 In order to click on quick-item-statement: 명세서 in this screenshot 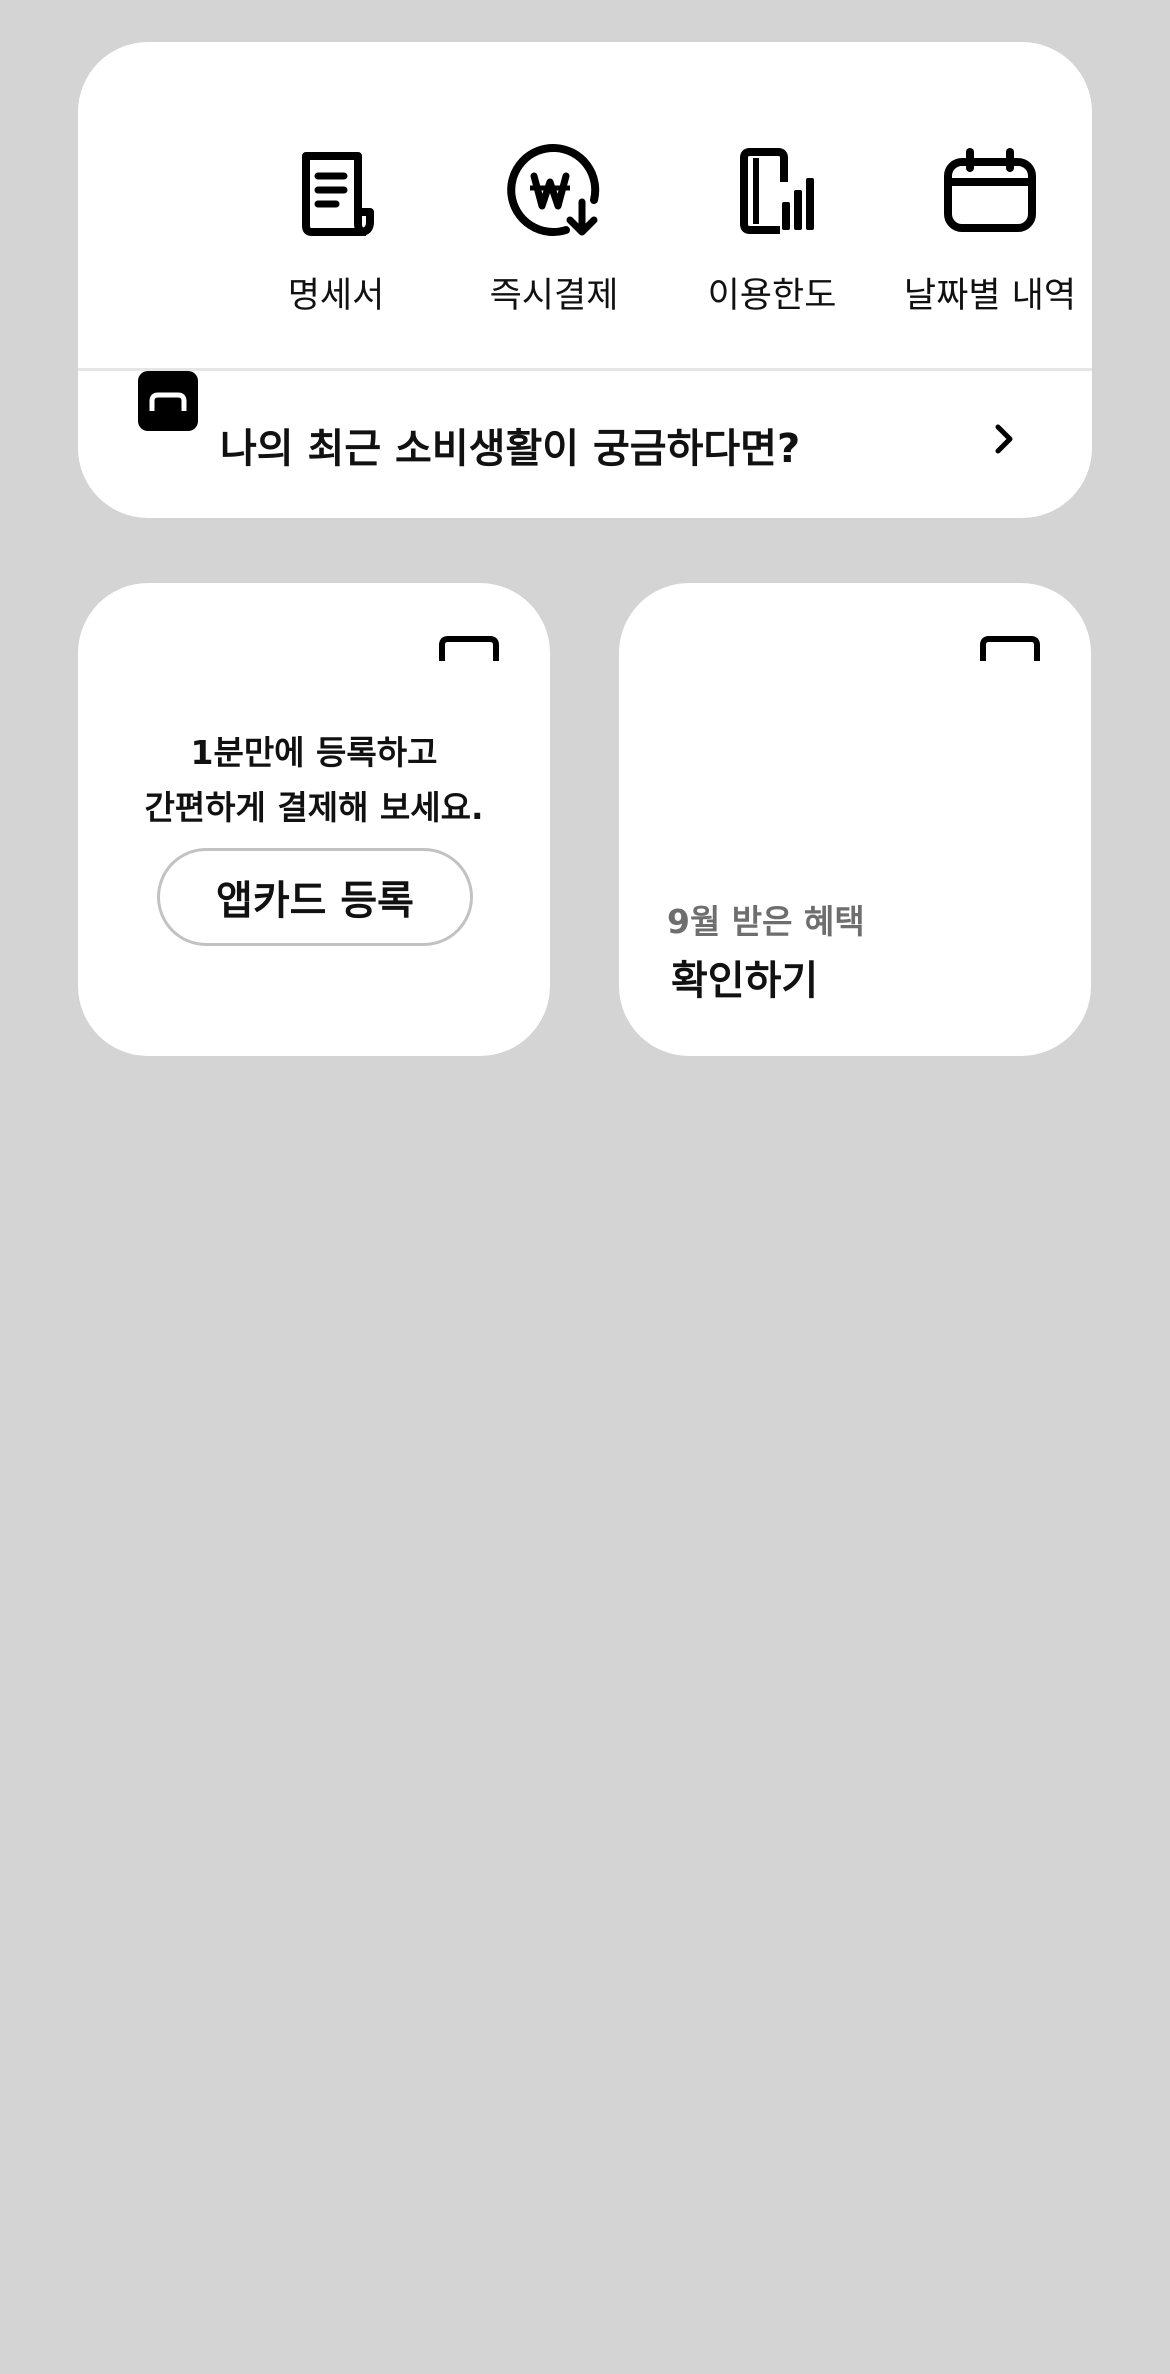, I will do `click(336, 247)`.